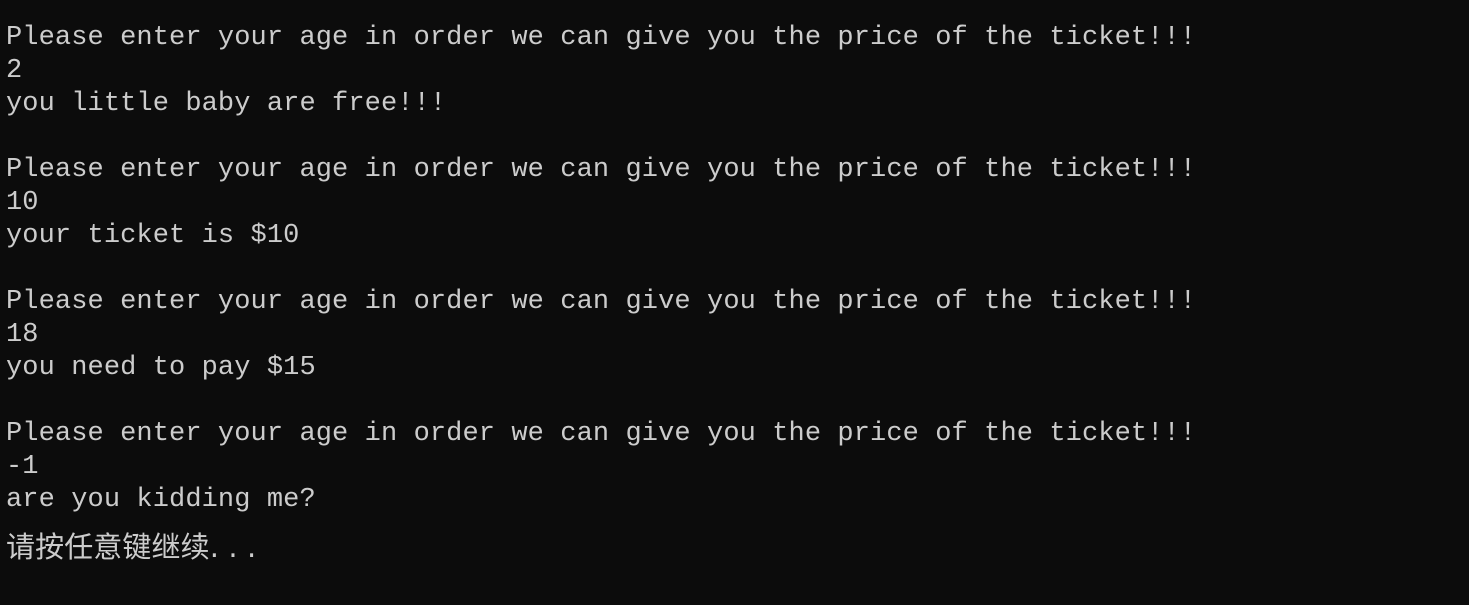  Describe the element at coordinates (22, 203) in the screenshot. I see `user-input-line: 10` at that location.